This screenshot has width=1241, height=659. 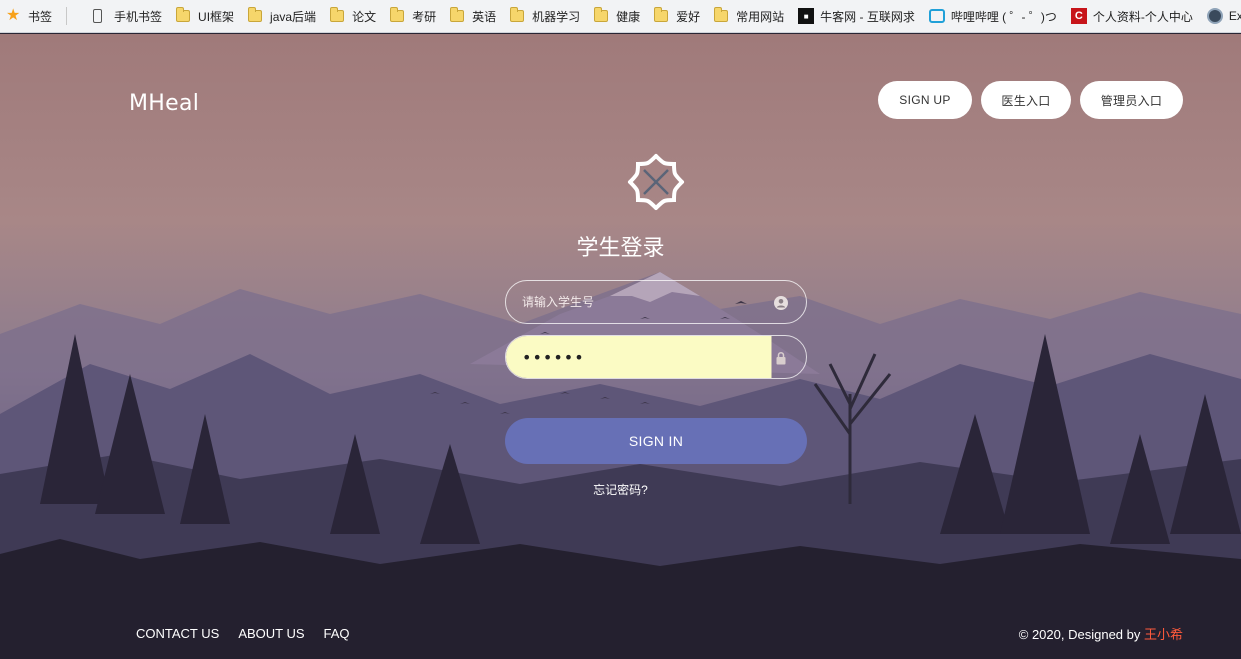 I want to click on author-link: 王小希, so click(x=1163, y=634).